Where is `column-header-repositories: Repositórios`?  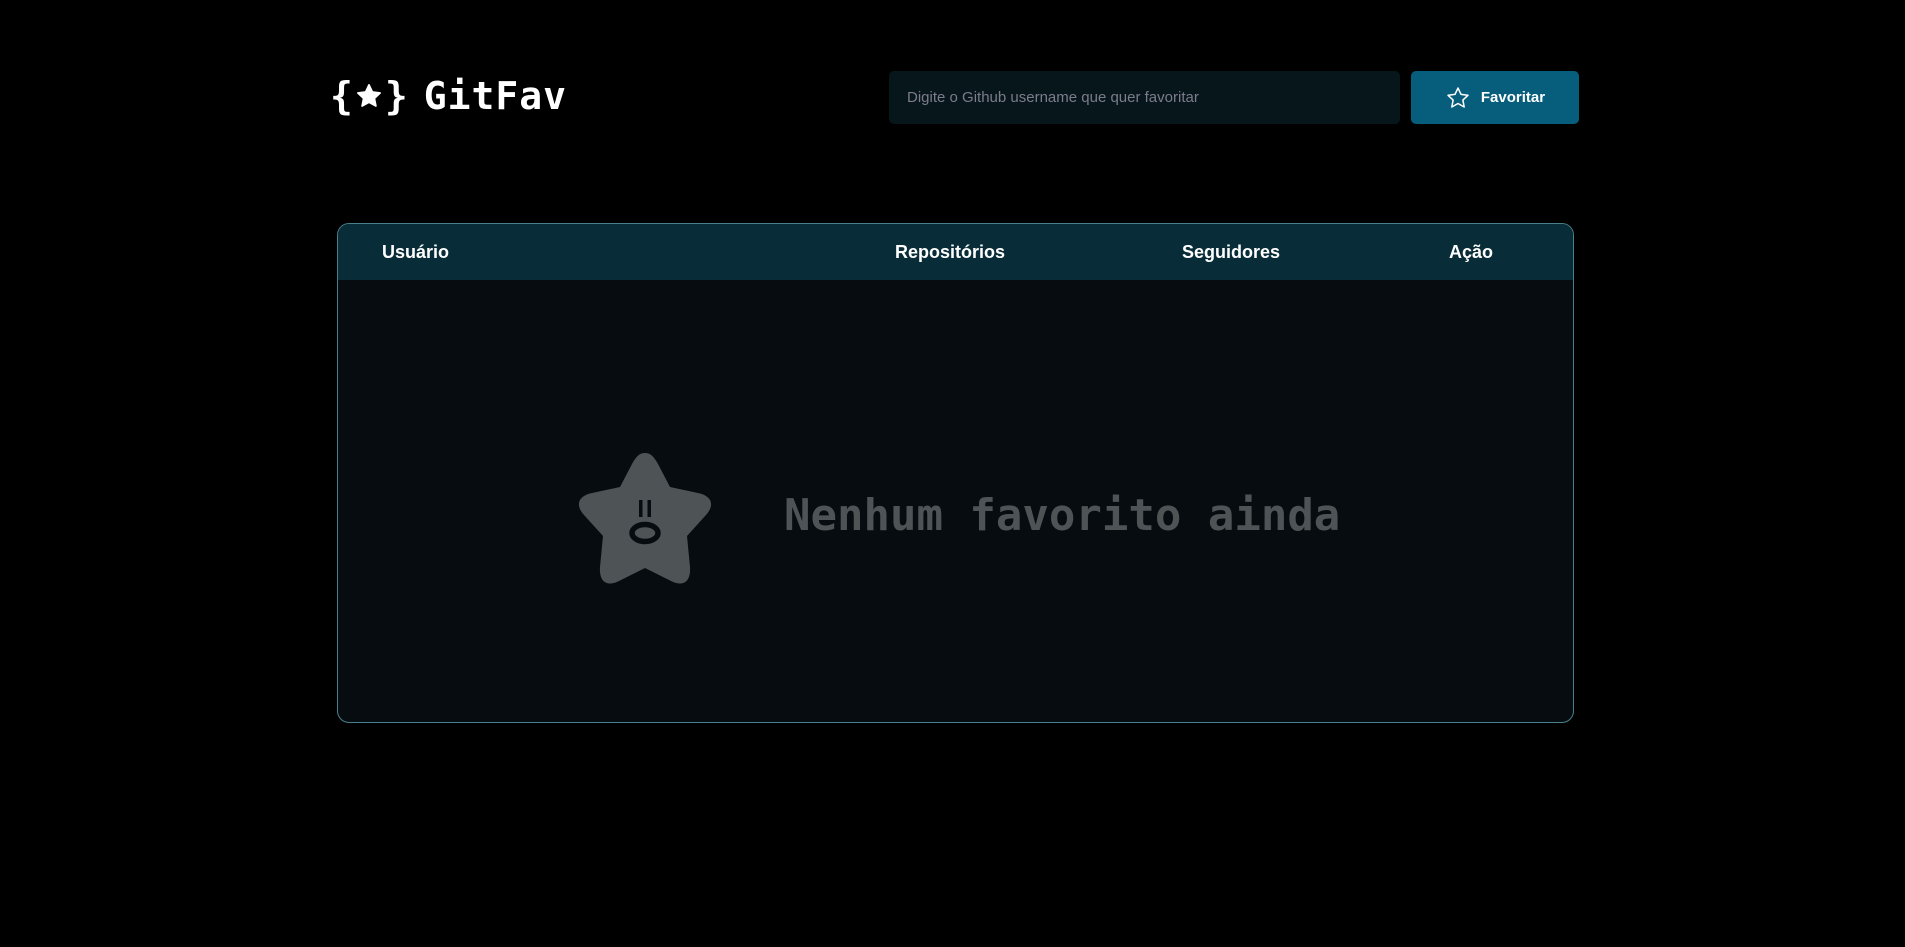 column-header-repositories: Repositórios is located at coordinates (950, 252).